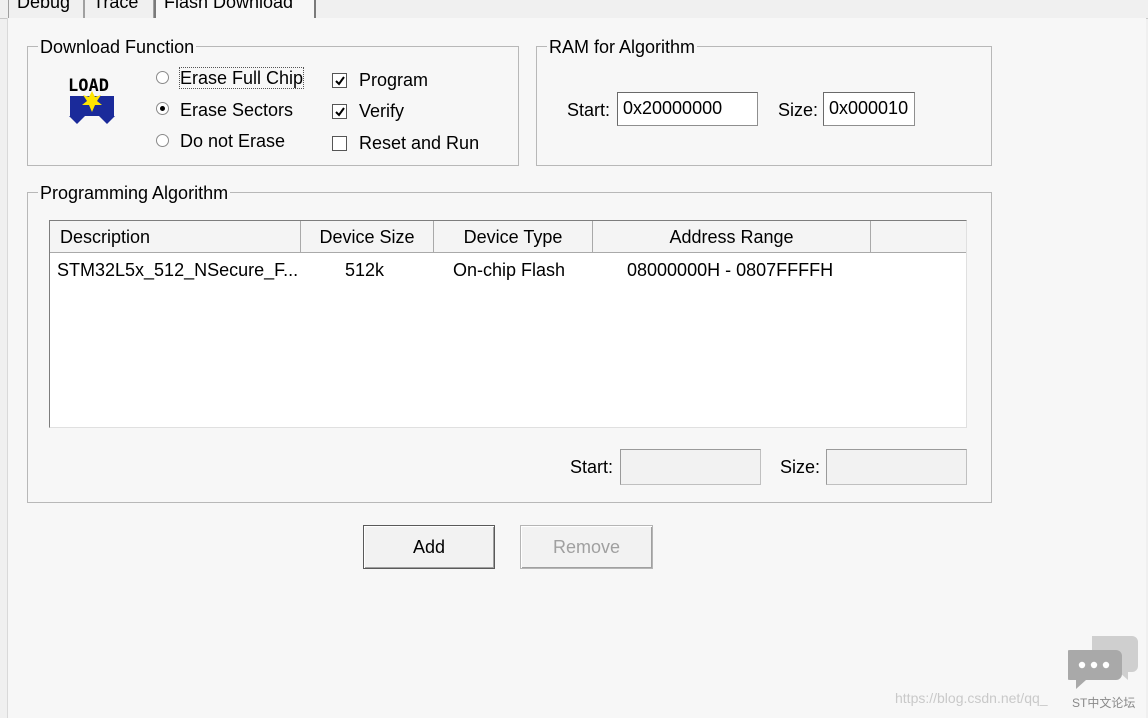 The height and width of the screenshot is (718, 1148). Describe the element at coordinates (971, 698) in the screenshot. I see `watermark-url: https://blog.csdn.net/qq_` at that location.